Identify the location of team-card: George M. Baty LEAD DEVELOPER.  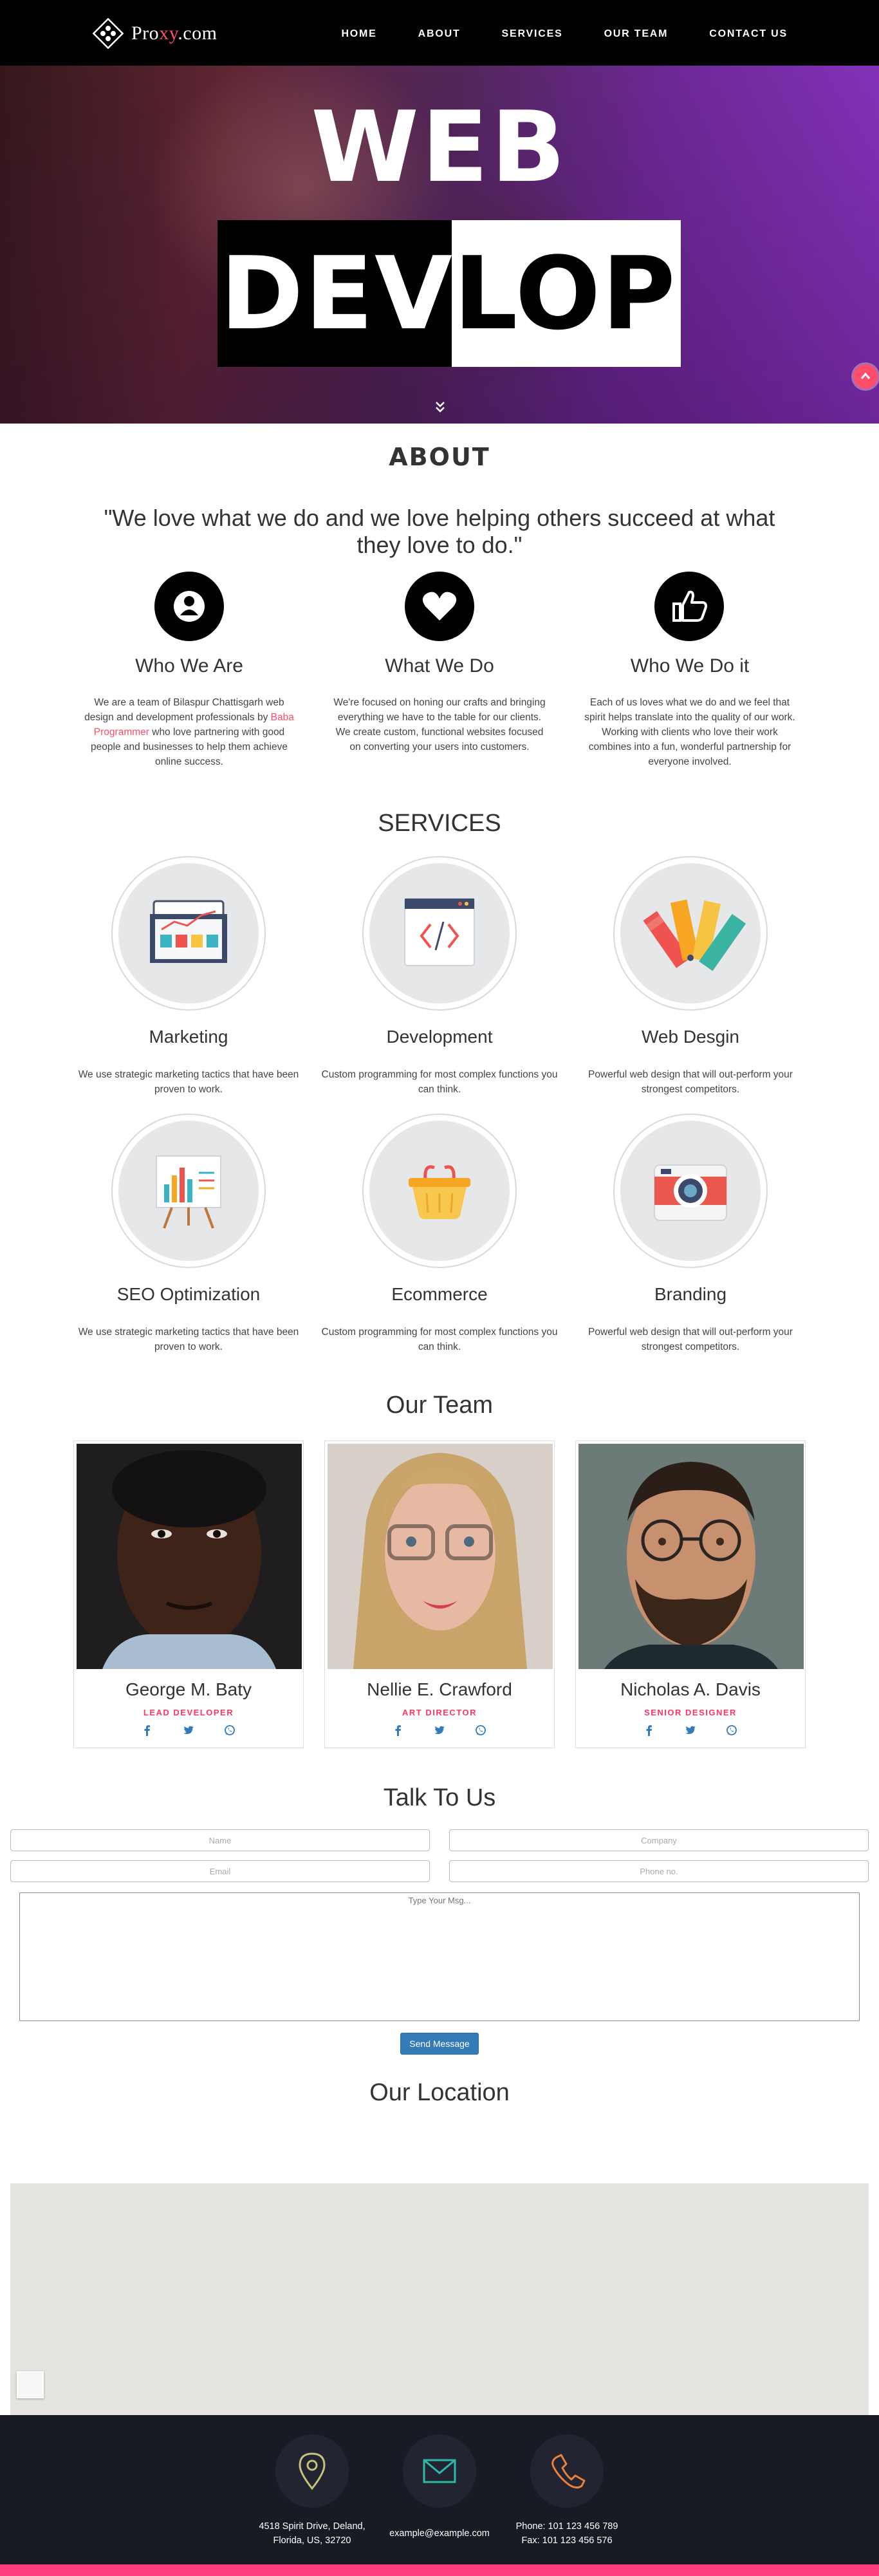
(188, 1595).